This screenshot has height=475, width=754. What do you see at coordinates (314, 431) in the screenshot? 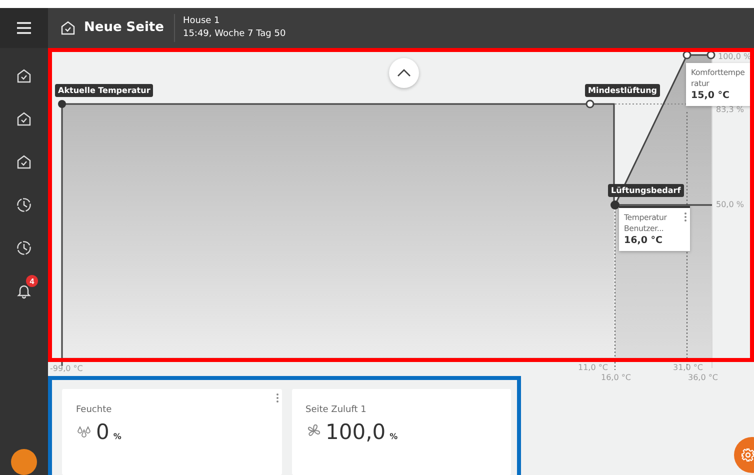
I see `fan-icon` at bounding box center [314, 431].